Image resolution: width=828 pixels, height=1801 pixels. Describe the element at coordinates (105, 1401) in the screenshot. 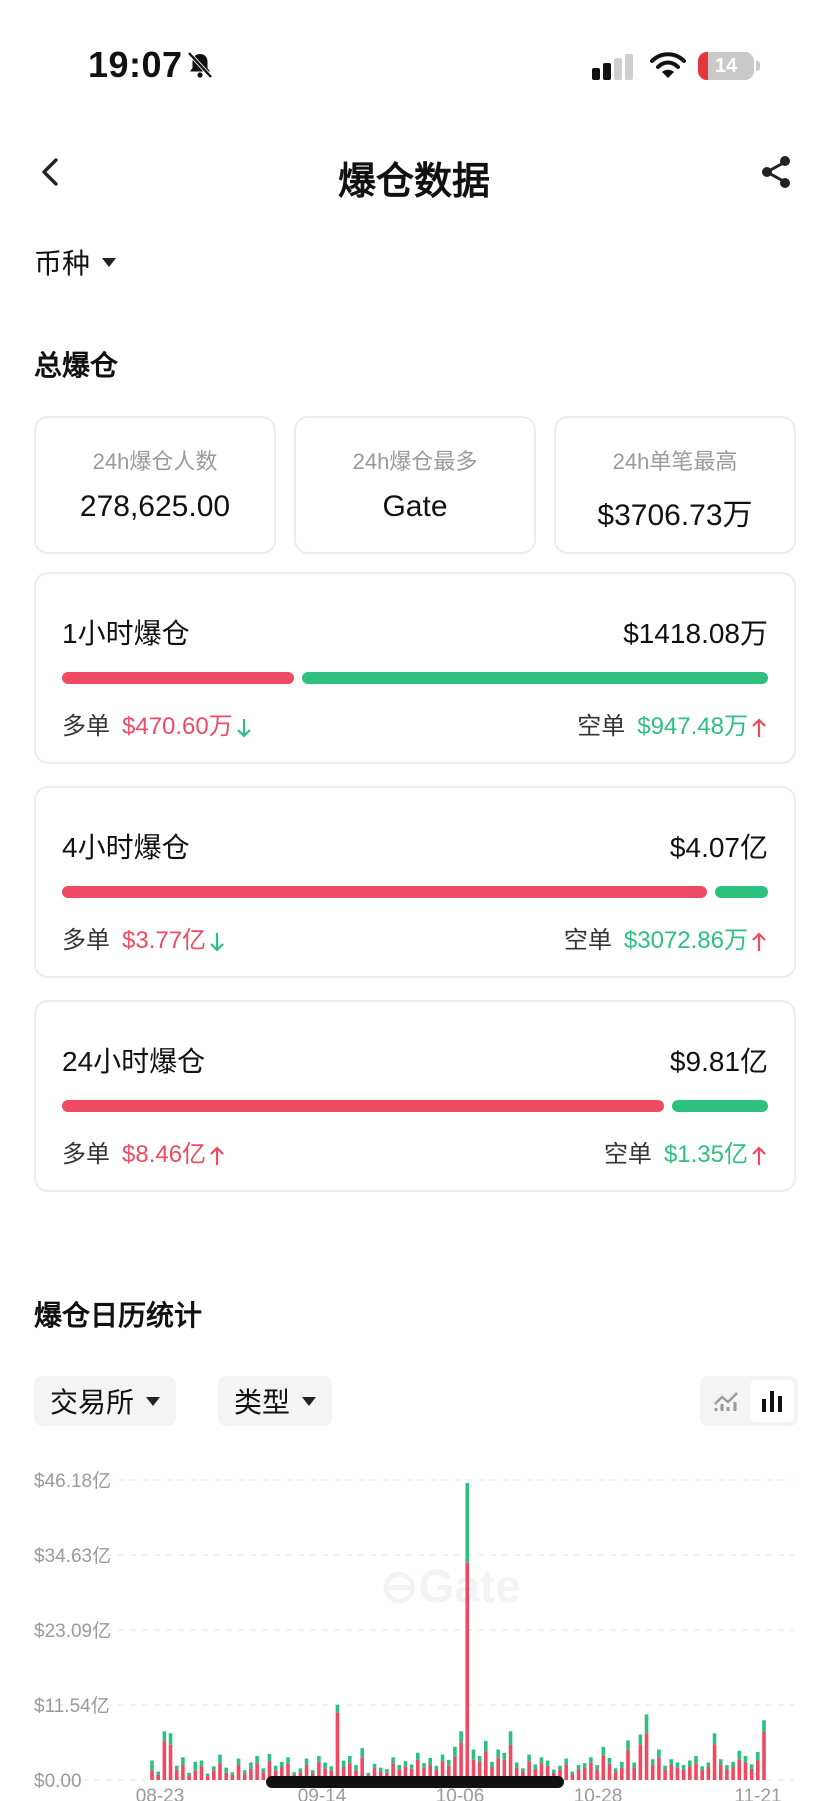

I see `exchange-filter: 交易所` at that location.